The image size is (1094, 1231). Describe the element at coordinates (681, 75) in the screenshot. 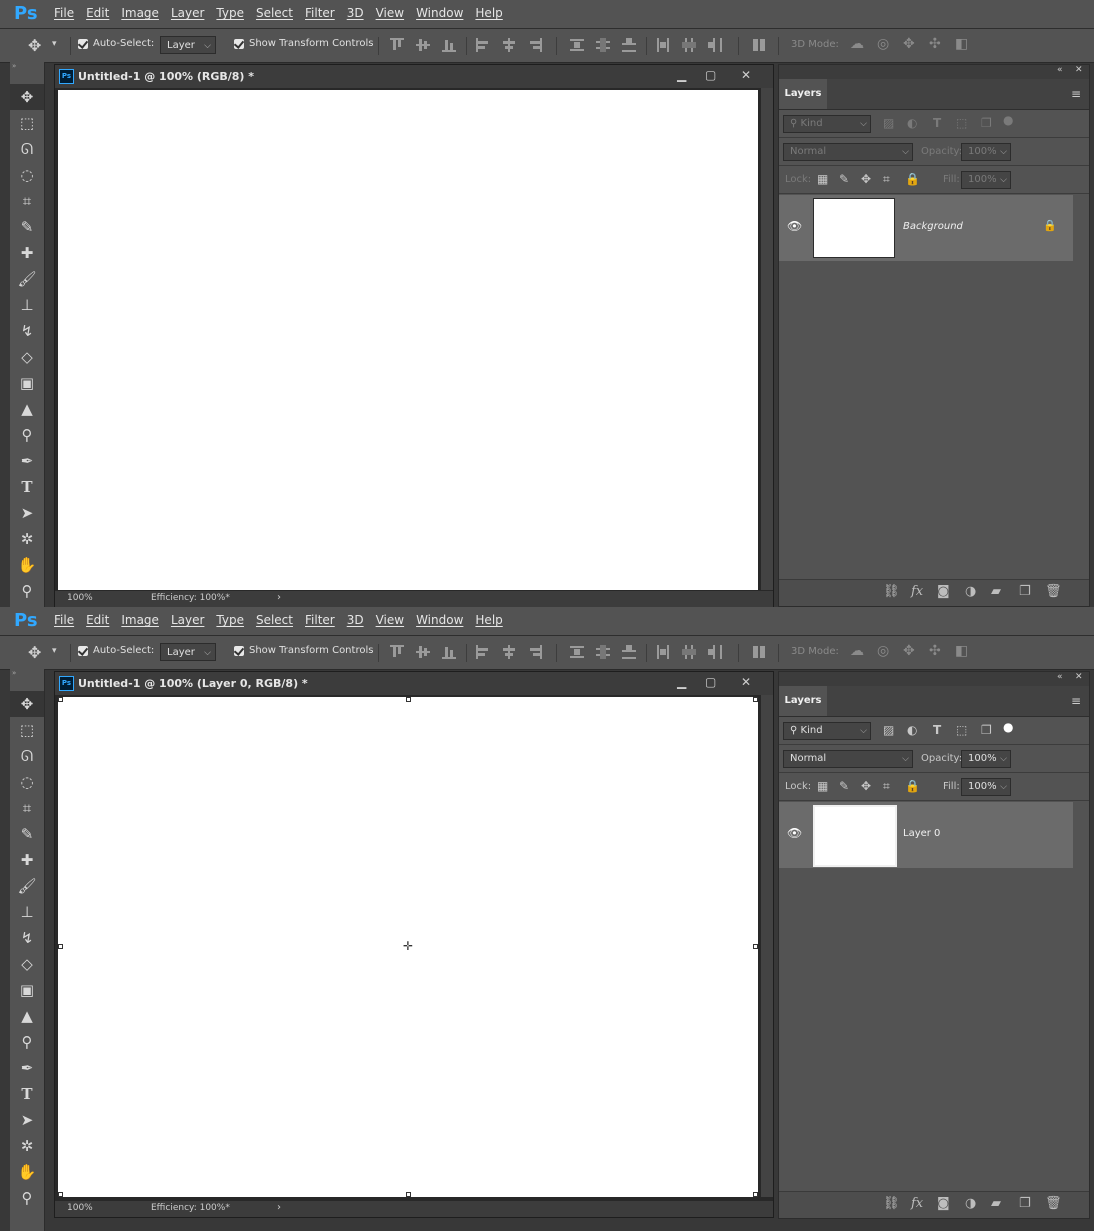

I see `minimize-icon: ▁` at that location.